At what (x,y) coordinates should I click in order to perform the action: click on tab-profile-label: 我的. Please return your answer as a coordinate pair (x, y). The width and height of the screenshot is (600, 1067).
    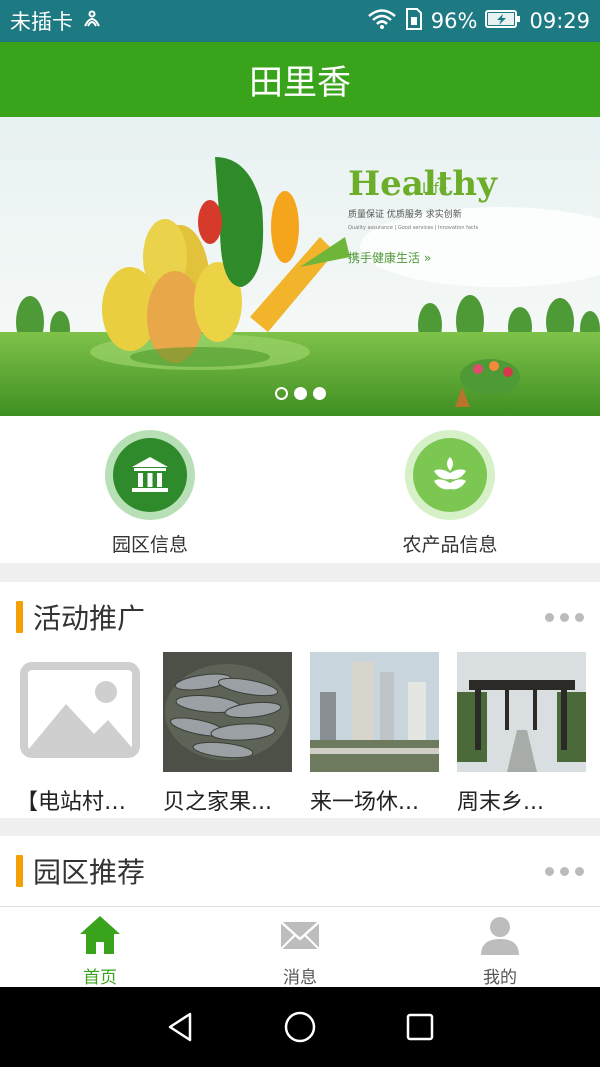
    Looking at the image, I should click on (500, 978).